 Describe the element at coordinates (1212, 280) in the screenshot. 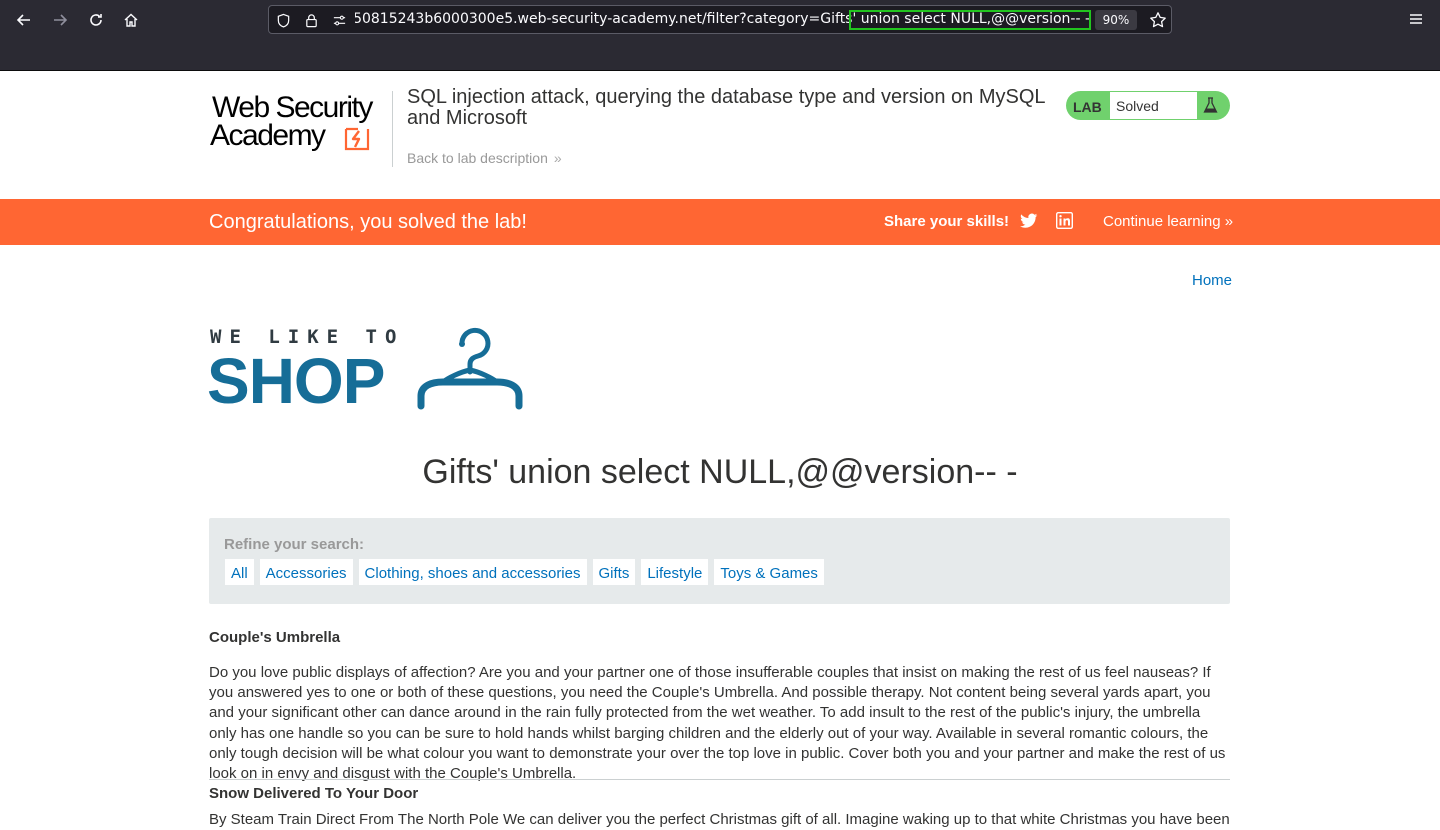

I see `home-link: Home` at that location.